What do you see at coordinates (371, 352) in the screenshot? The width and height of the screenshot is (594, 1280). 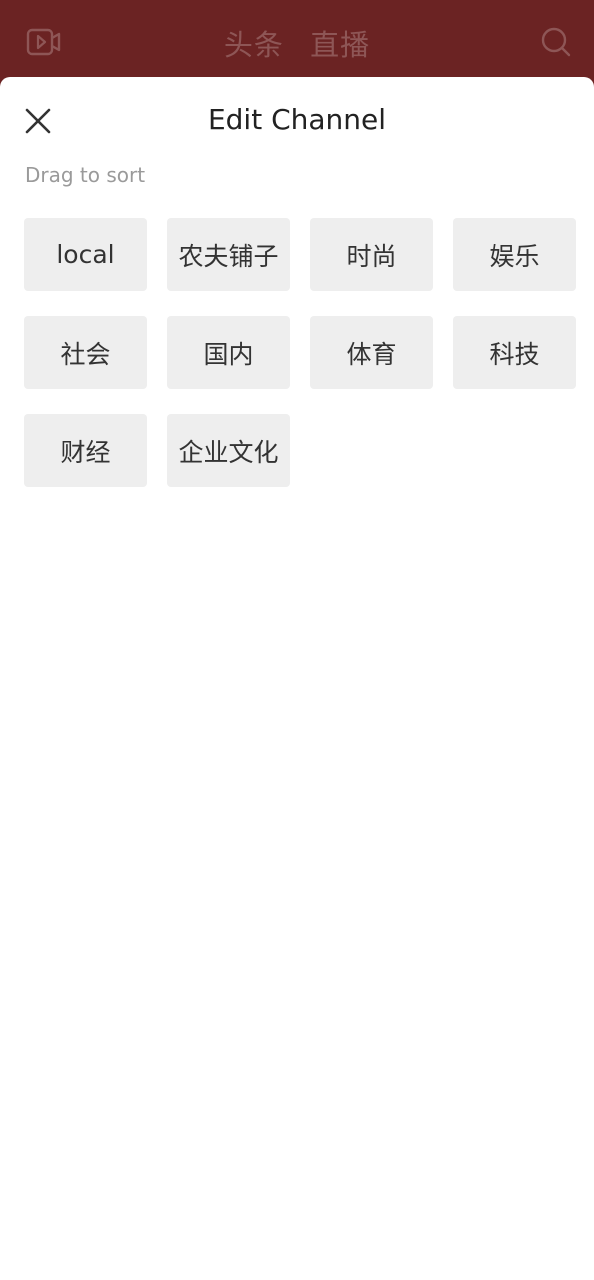 I see `channel-chip: 体育` at bounding box center [371, 352].